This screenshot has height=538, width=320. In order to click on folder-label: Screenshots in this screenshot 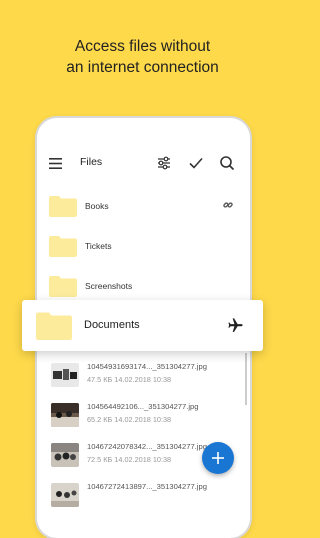, I will do `click(109, 286)`.